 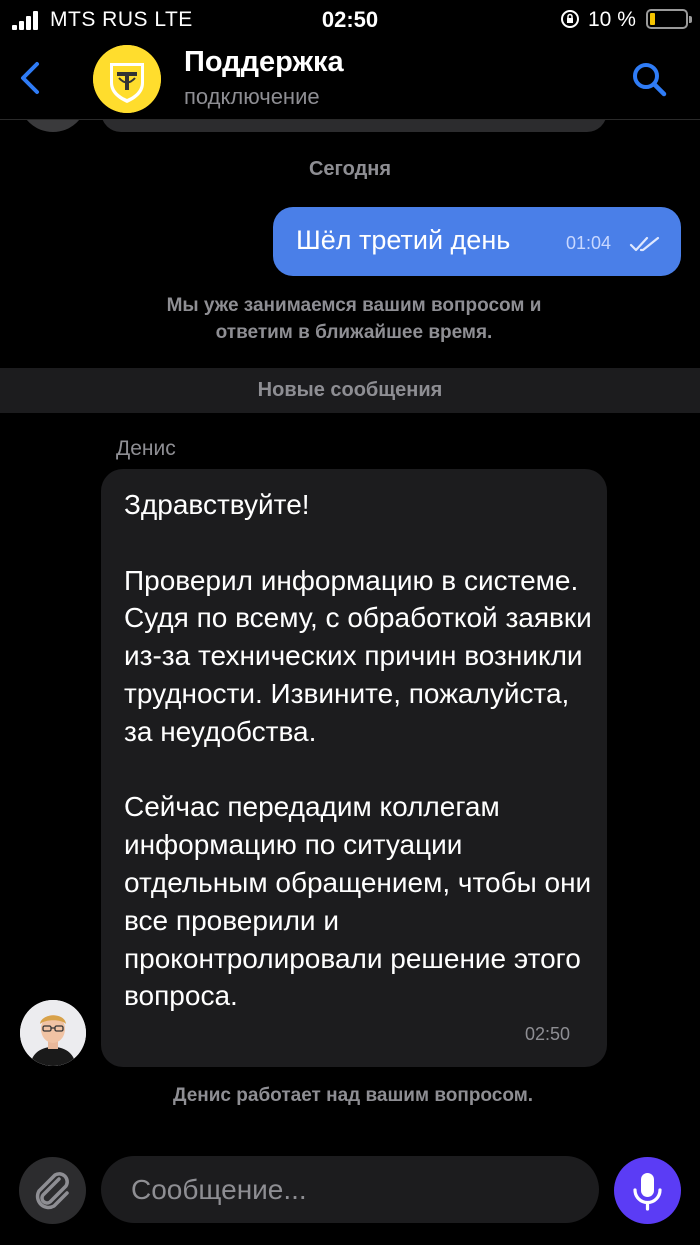 I want to click on chat-subtitle: подключение, so click(x=252, y=96).